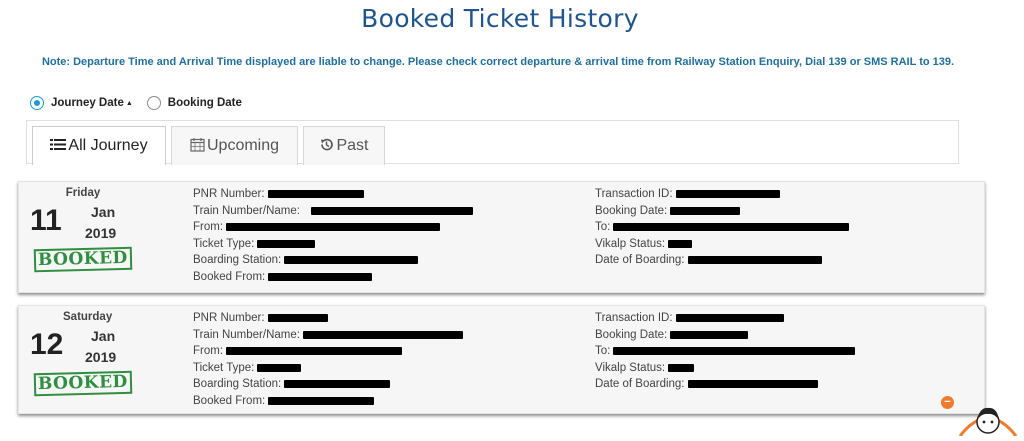 This screenshot has height=441, width=1024. What do you see at coordinates (88, 317) in the screenshot?
I see `journey-weekday: Saturday` at bounding box center [88, 317].